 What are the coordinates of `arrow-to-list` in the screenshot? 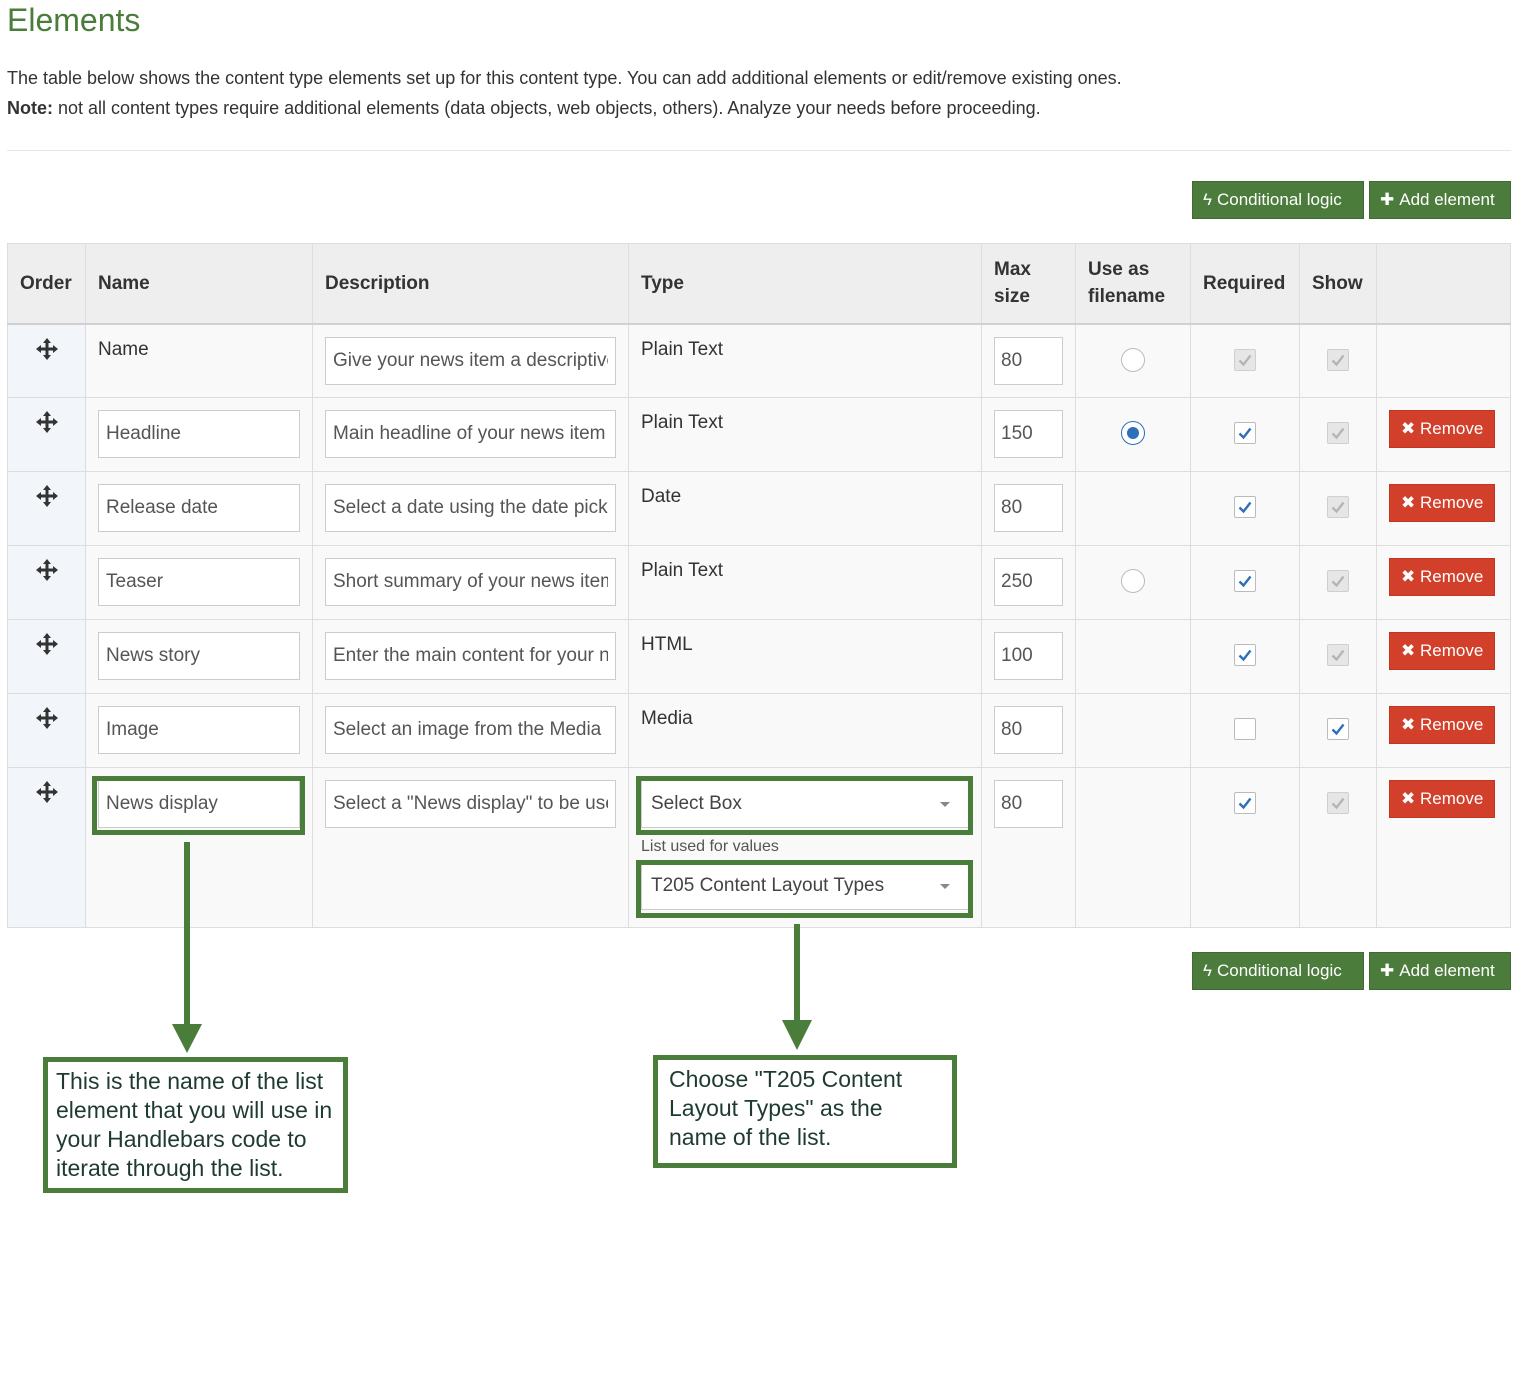 It's located at (797, 987).